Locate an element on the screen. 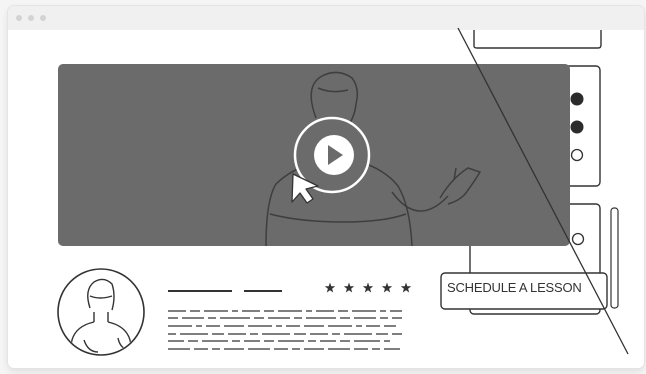  rating-stars is located at coordinates (368, 287).